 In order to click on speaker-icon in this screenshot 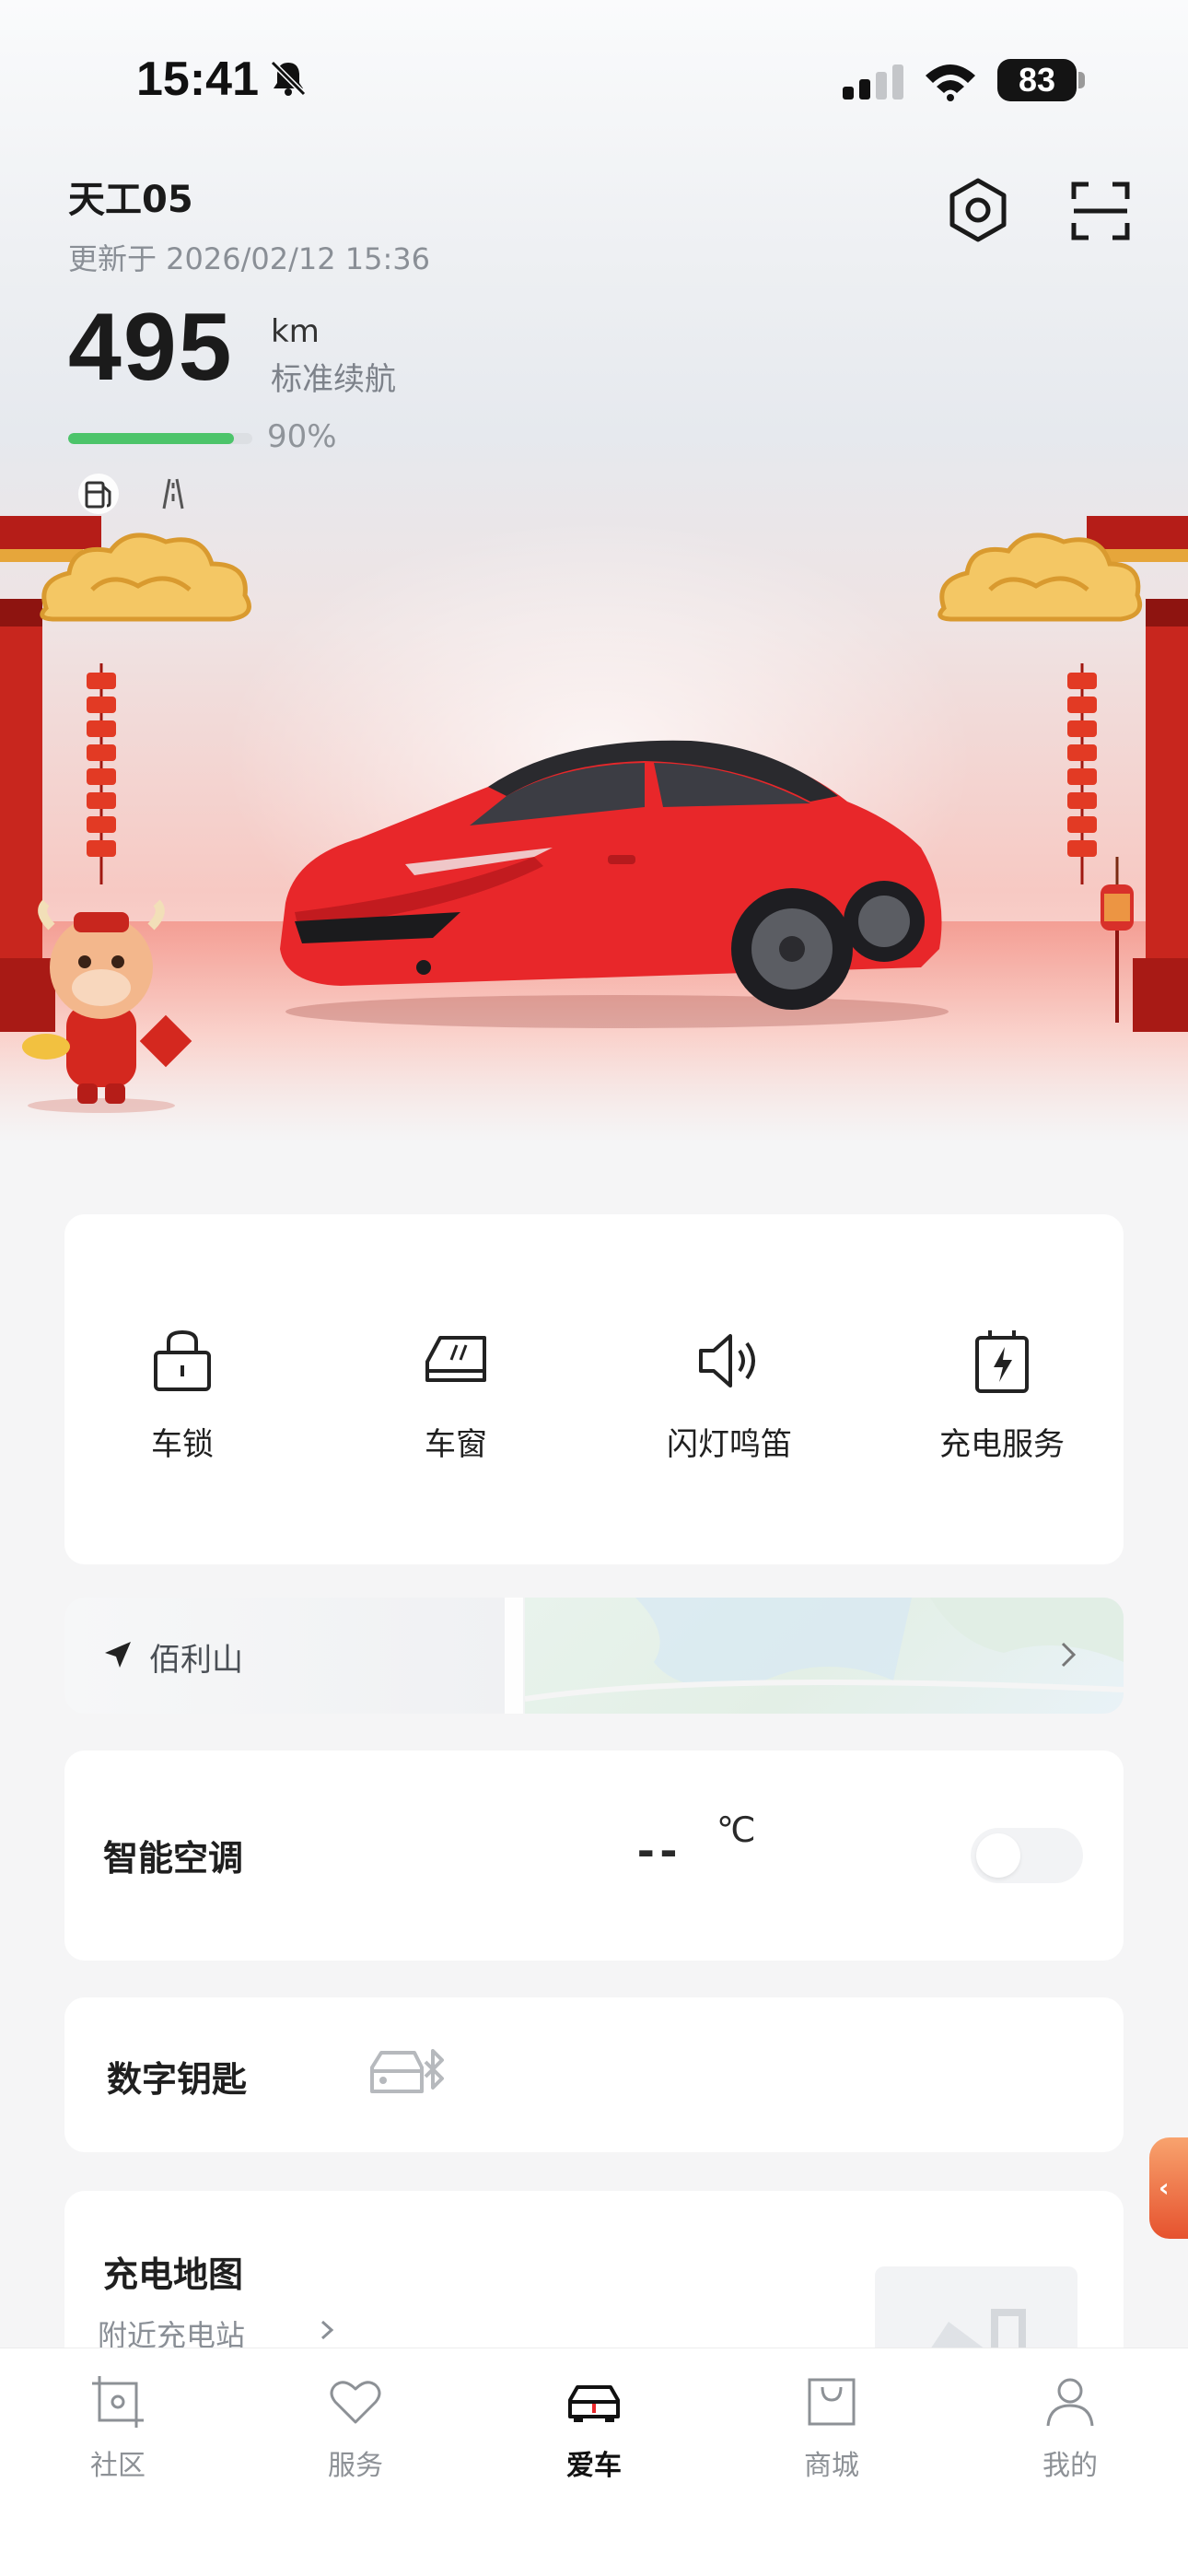, I will do `click(727, 1361)`.